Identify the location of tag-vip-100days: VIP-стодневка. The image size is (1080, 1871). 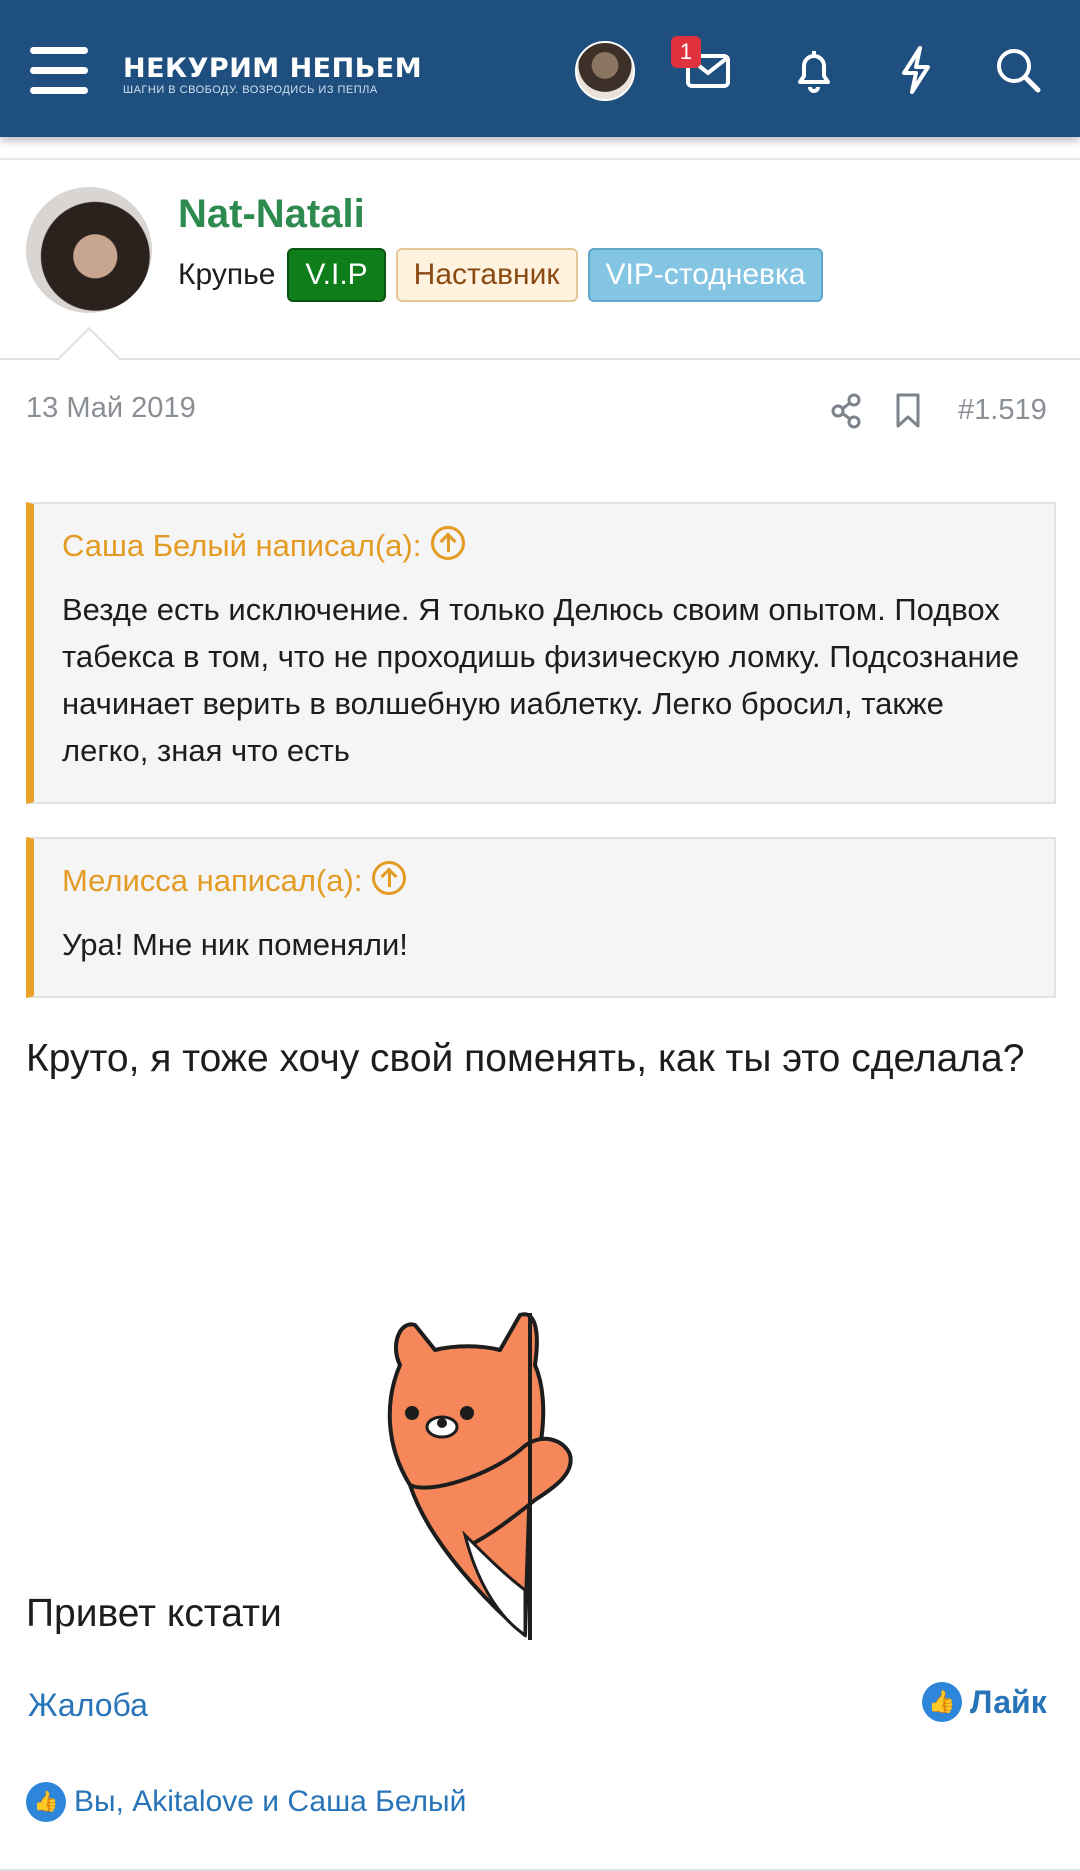
(705, 275).